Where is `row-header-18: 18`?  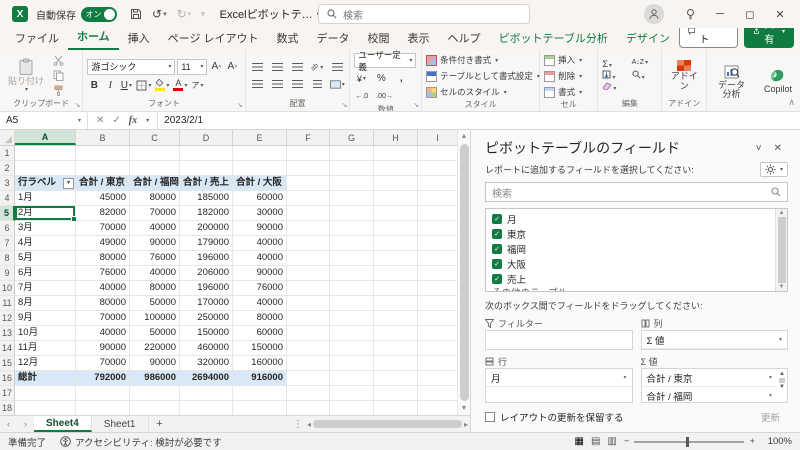 row-header-18: 18 is located at coordinates (7, 408).